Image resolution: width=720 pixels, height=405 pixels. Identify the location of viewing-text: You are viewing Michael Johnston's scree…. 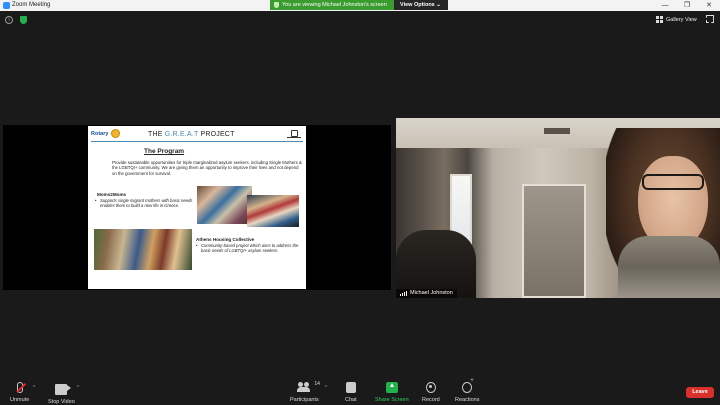
(334, 5).